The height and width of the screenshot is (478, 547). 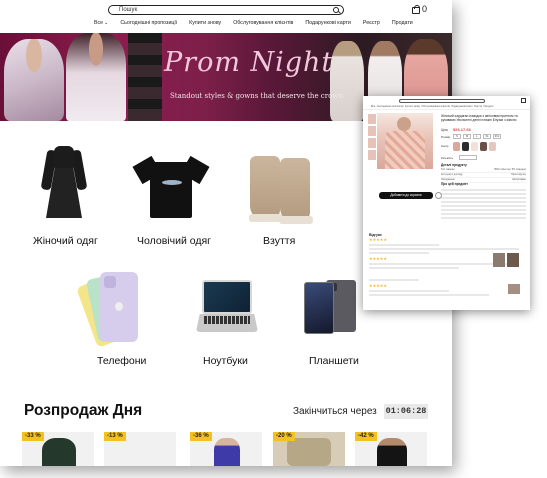 I want to click on size-option: 2XL, so click(x=497, y=136).